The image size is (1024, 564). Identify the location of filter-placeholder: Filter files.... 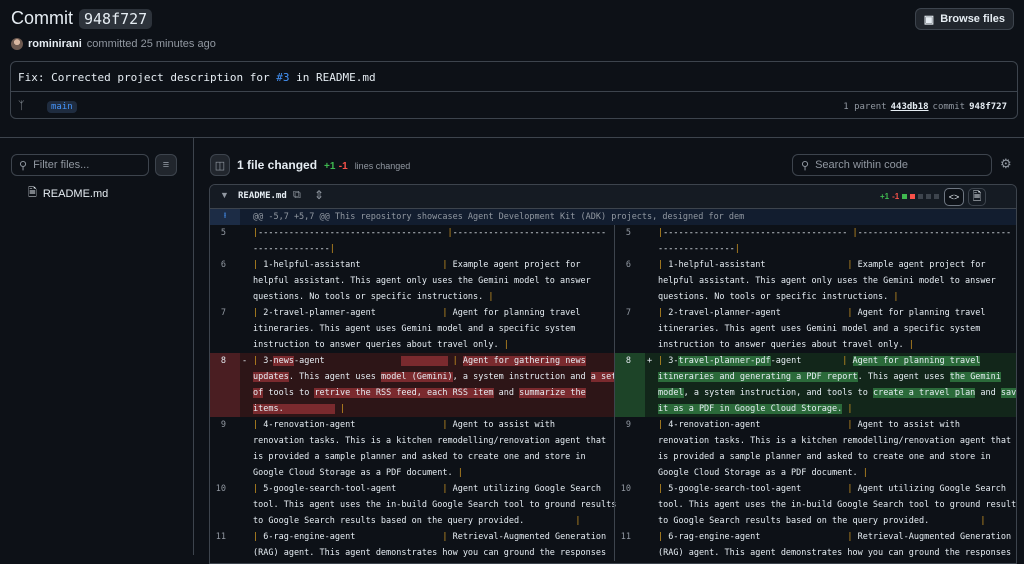
(61, 165).